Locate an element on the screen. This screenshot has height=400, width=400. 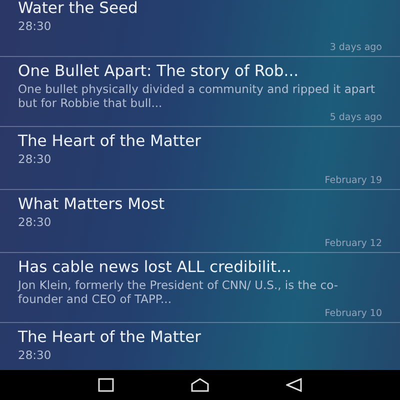
recents-button is located at coordinates (106, 385).